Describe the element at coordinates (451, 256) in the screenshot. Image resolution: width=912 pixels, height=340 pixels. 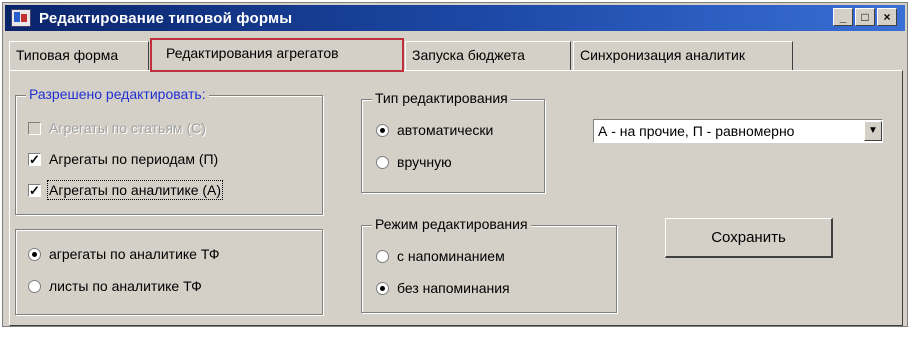
I see `radio-label: с напоминанием` at that location.